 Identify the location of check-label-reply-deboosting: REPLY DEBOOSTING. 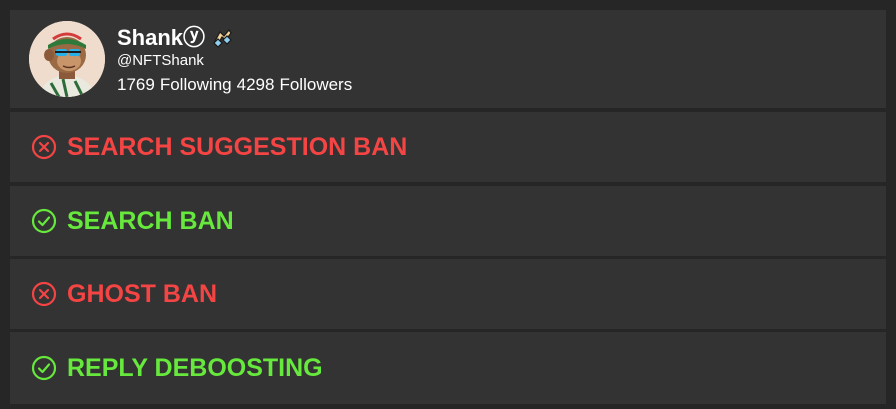
(195, 368).